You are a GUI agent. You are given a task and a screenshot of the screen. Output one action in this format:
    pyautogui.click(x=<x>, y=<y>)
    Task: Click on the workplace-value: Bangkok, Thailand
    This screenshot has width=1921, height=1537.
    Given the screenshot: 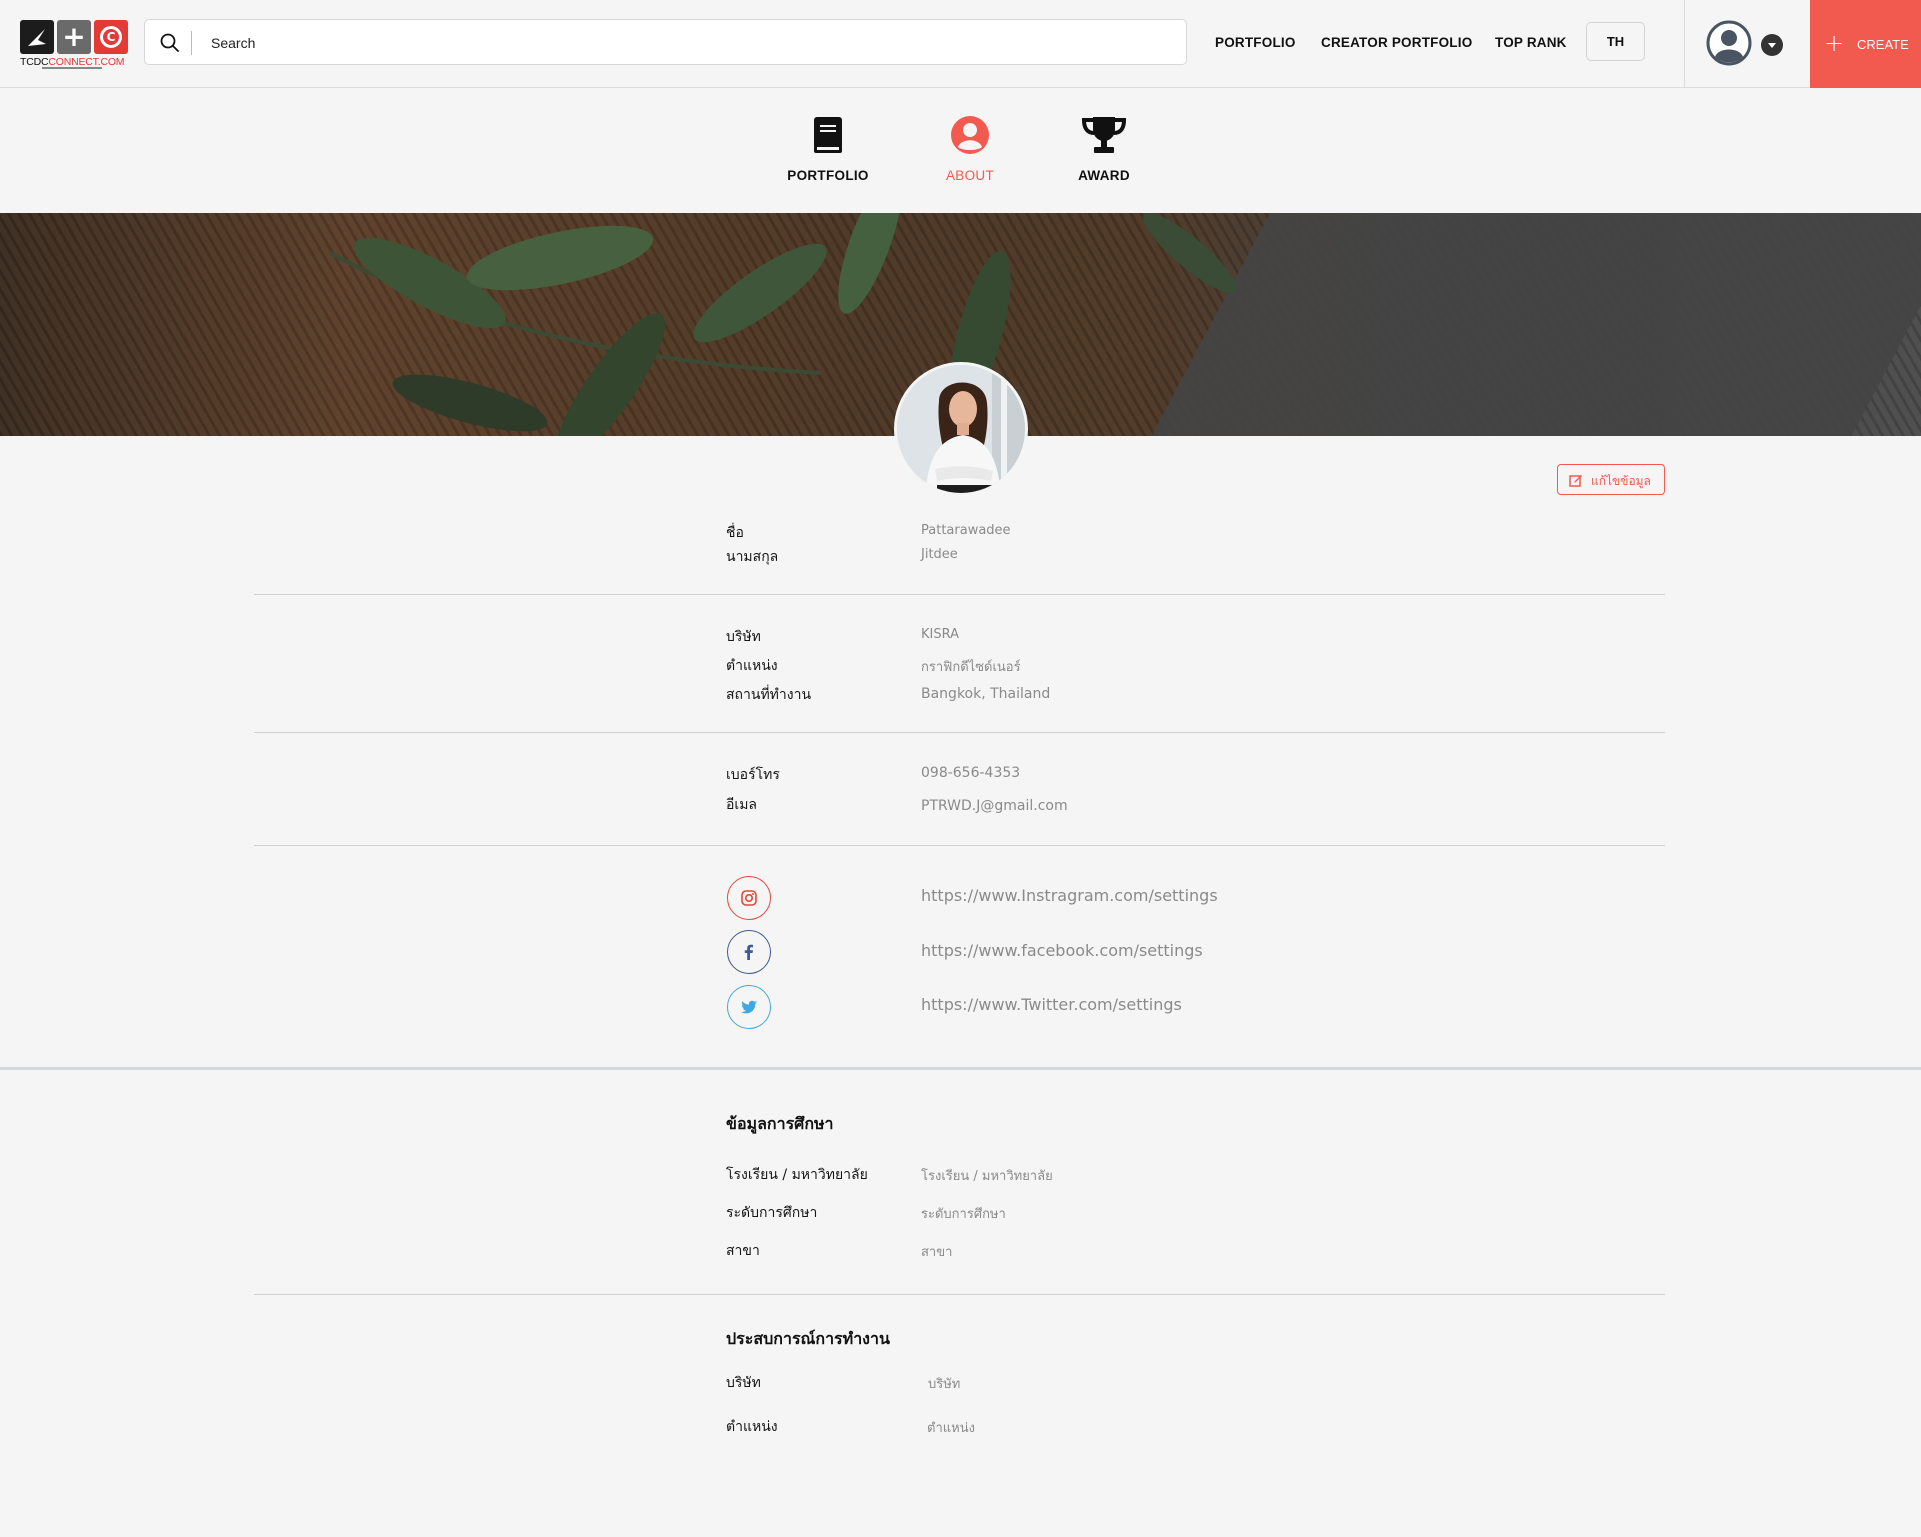 What is the action you would take?
    pyautogui.click(x=986, y=694)
    